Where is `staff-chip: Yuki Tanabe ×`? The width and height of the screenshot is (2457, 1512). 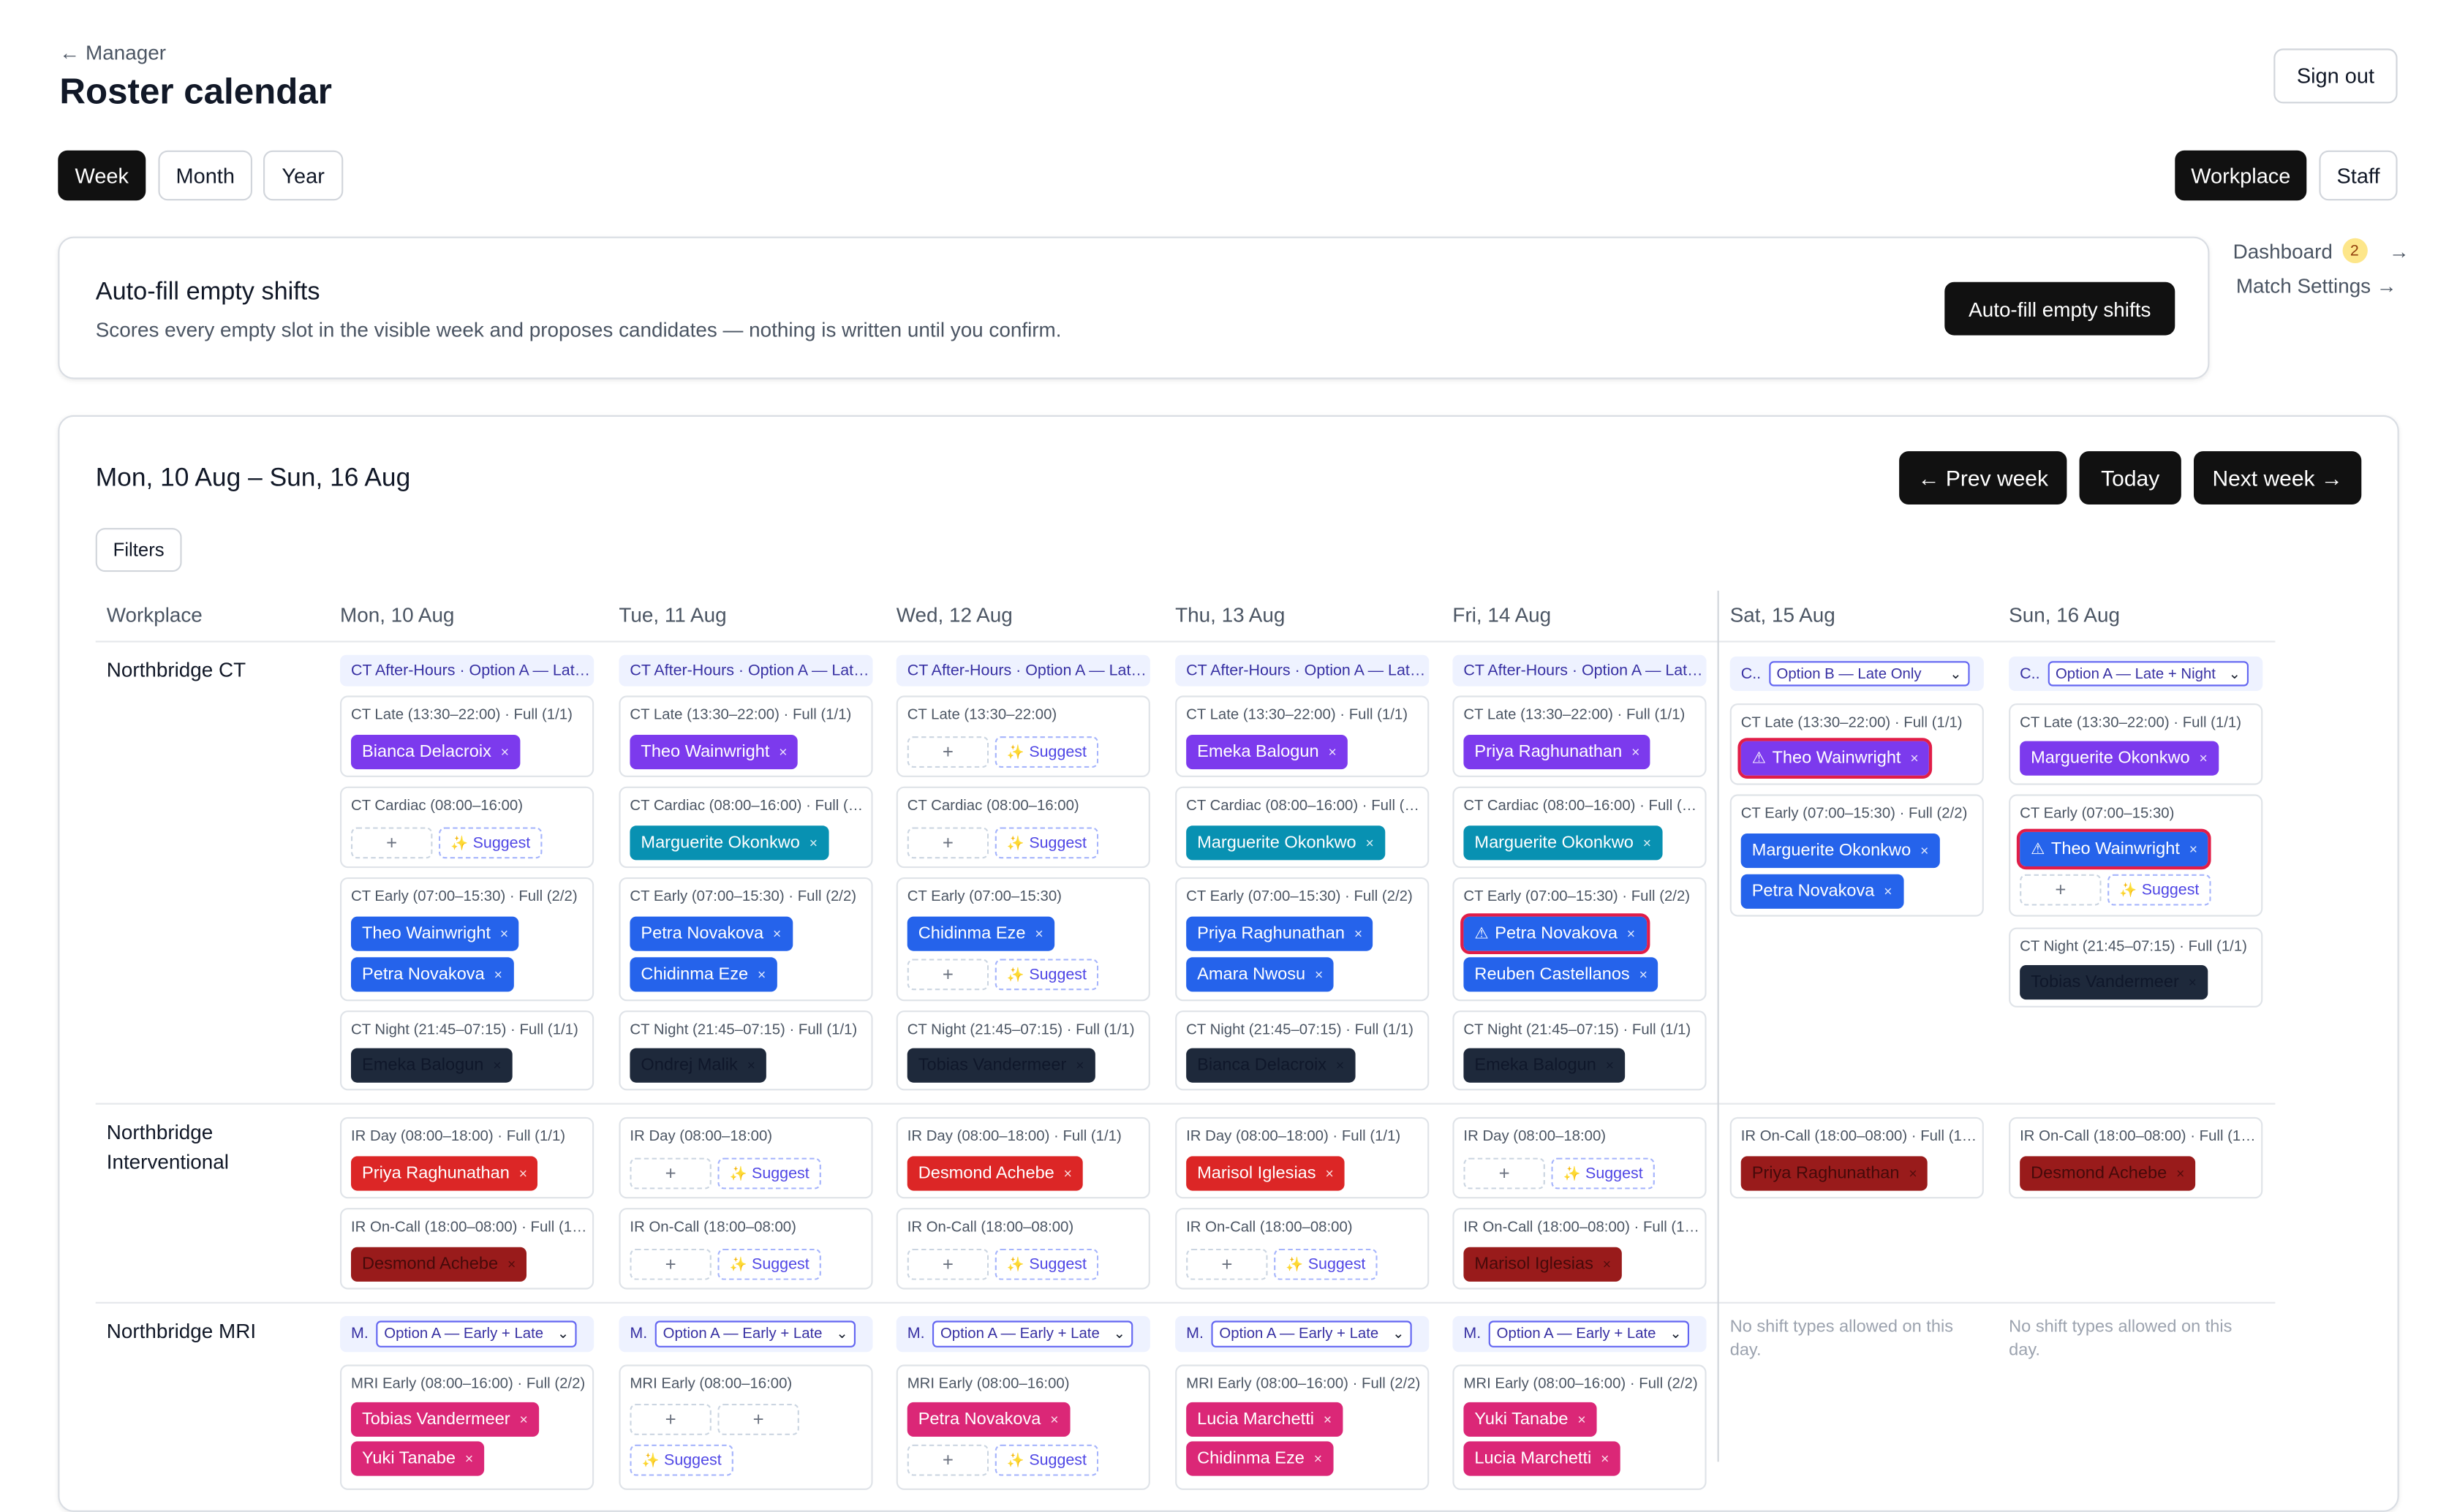 staff-chip: Yuki Tanabe × is located at coordinates (1530, 1419).